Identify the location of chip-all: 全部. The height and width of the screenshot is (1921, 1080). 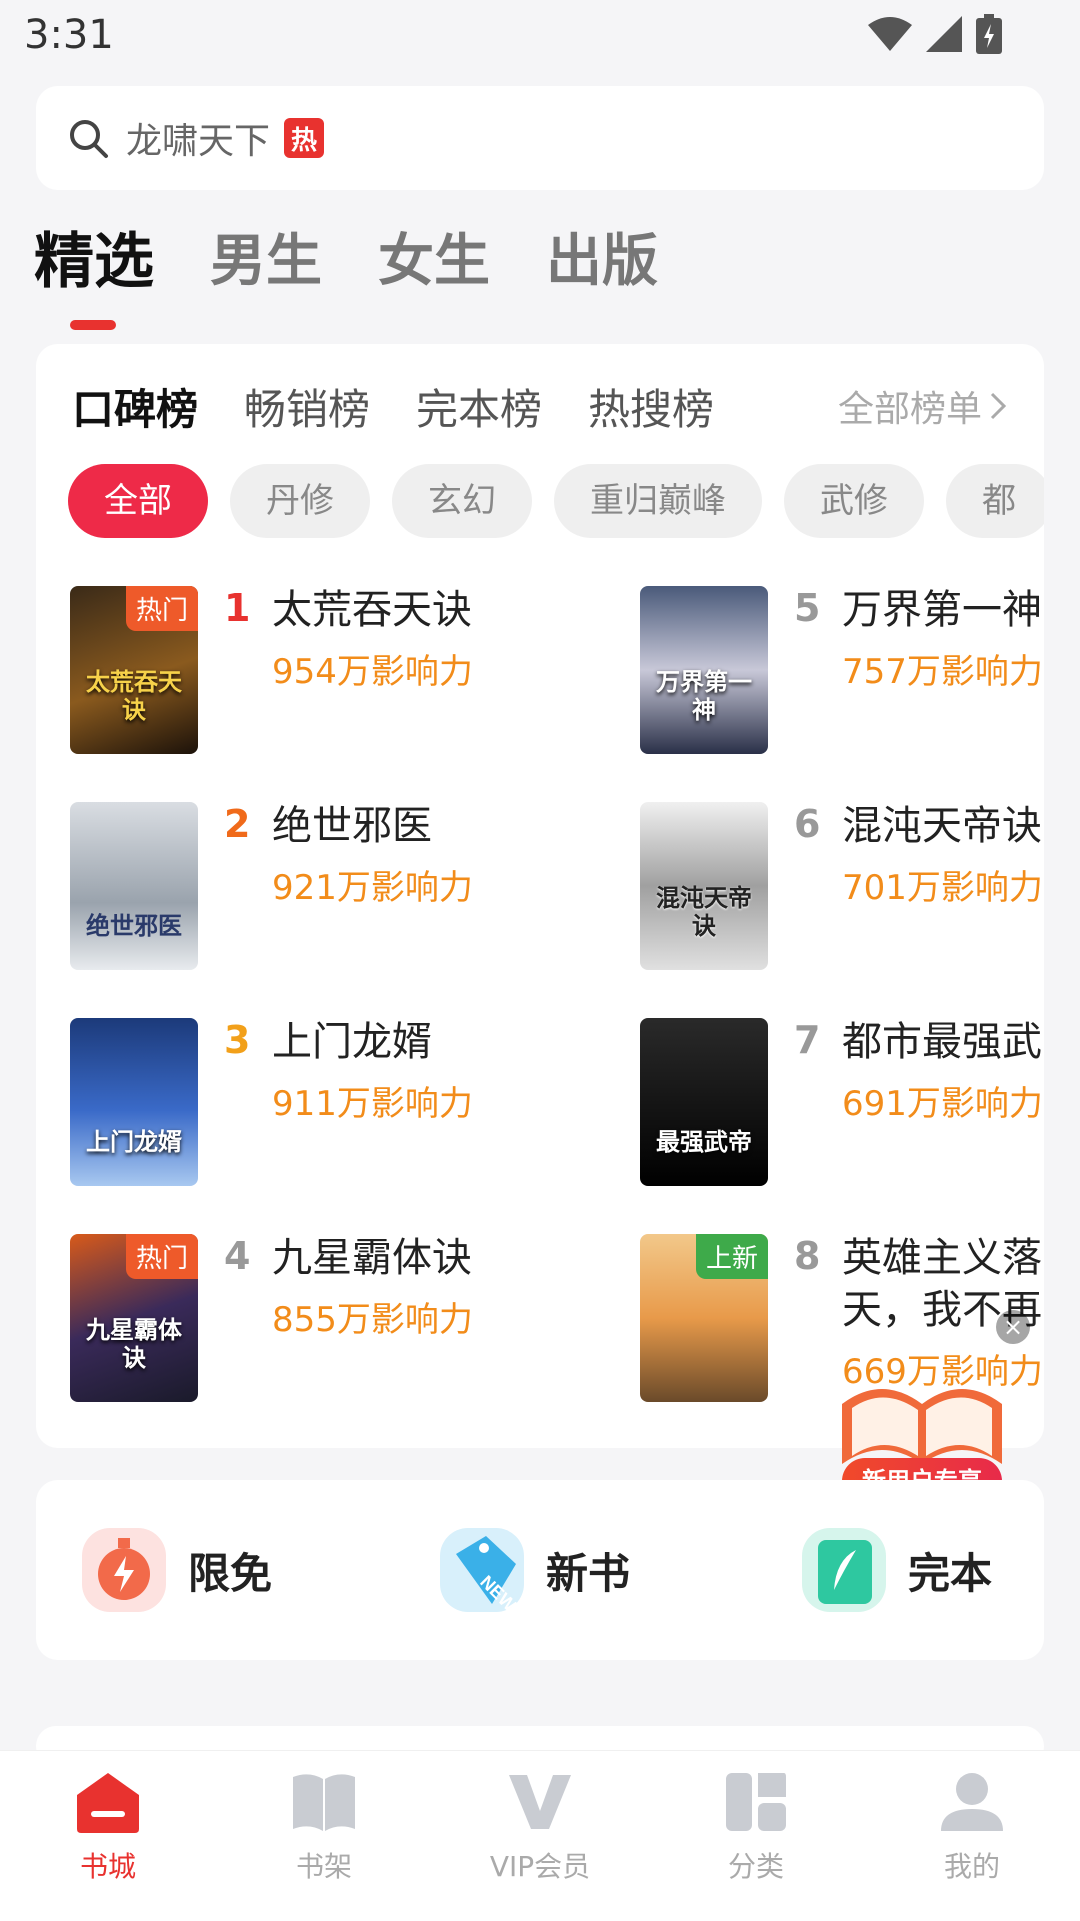
(138, 501).